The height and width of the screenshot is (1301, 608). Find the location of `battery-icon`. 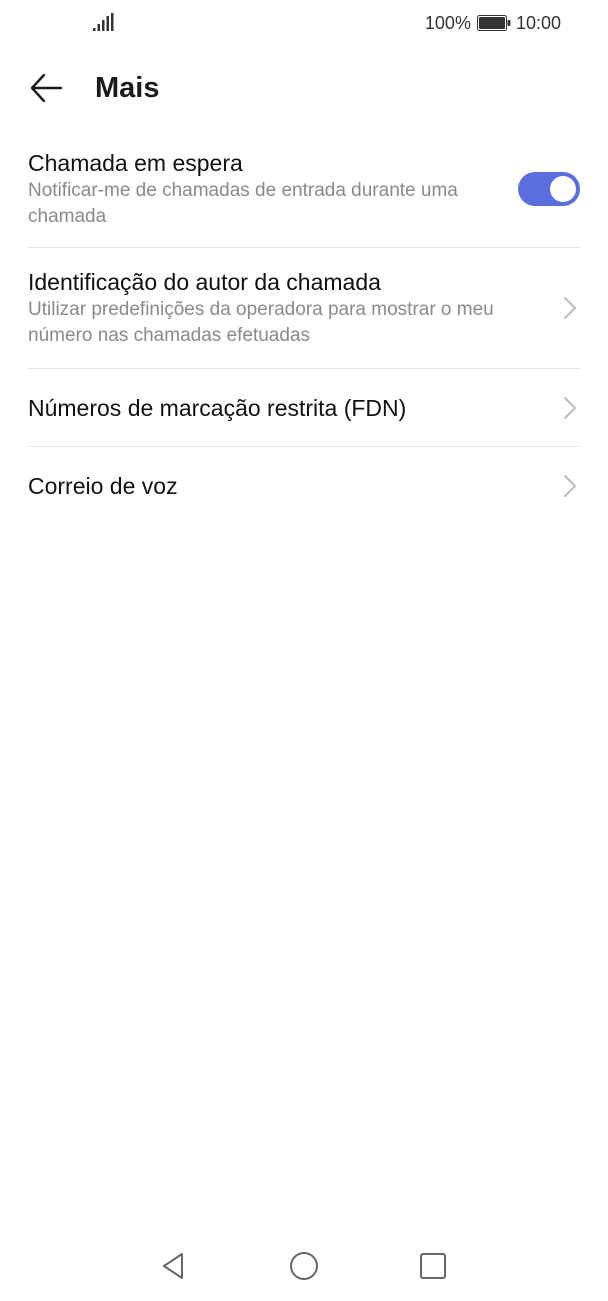

battery-icon is located at coordinates (493, 23).